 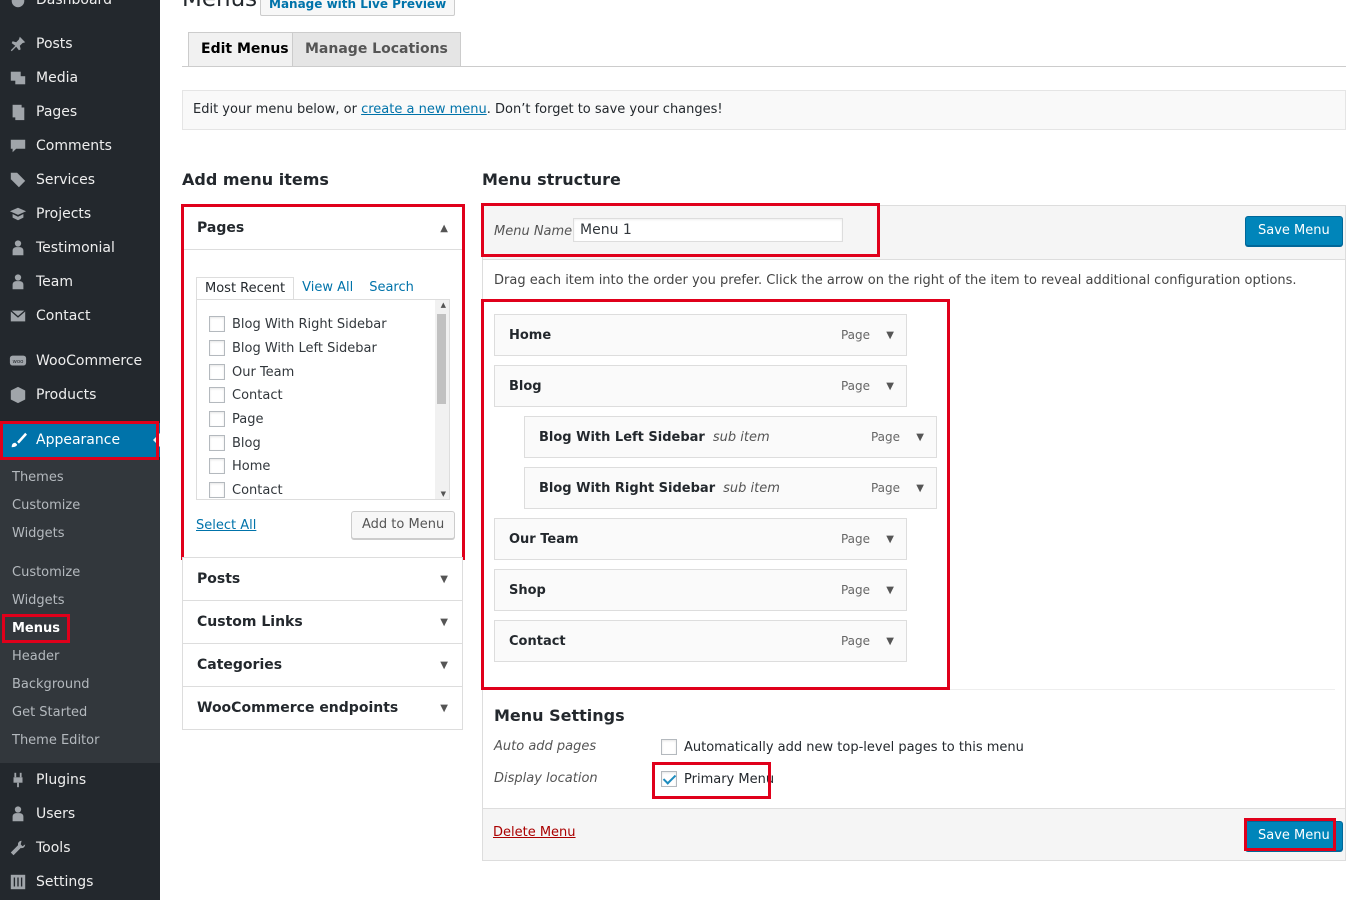 I want to click on tab-edit-menus: Edit Menus, so click(x=245, y=49).